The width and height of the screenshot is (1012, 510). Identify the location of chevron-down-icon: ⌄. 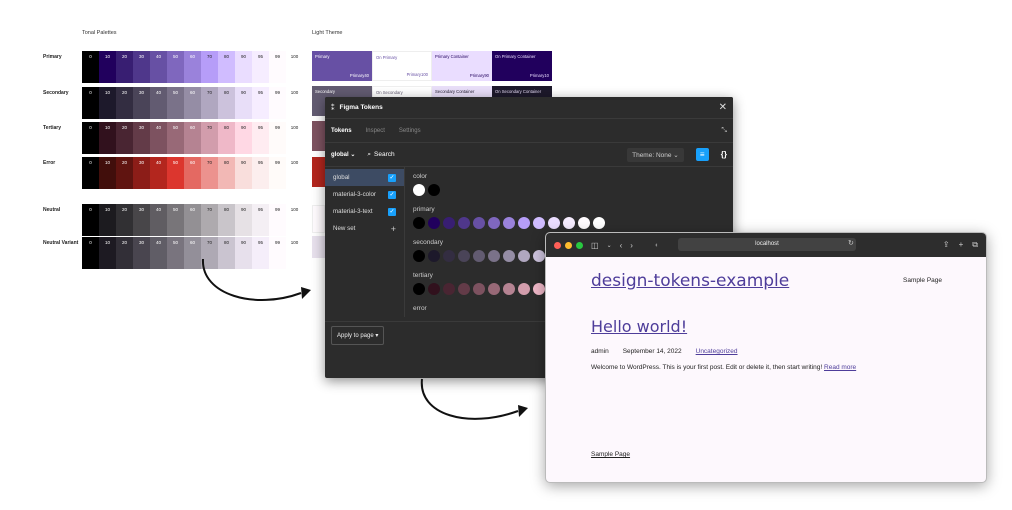
(609, 245).